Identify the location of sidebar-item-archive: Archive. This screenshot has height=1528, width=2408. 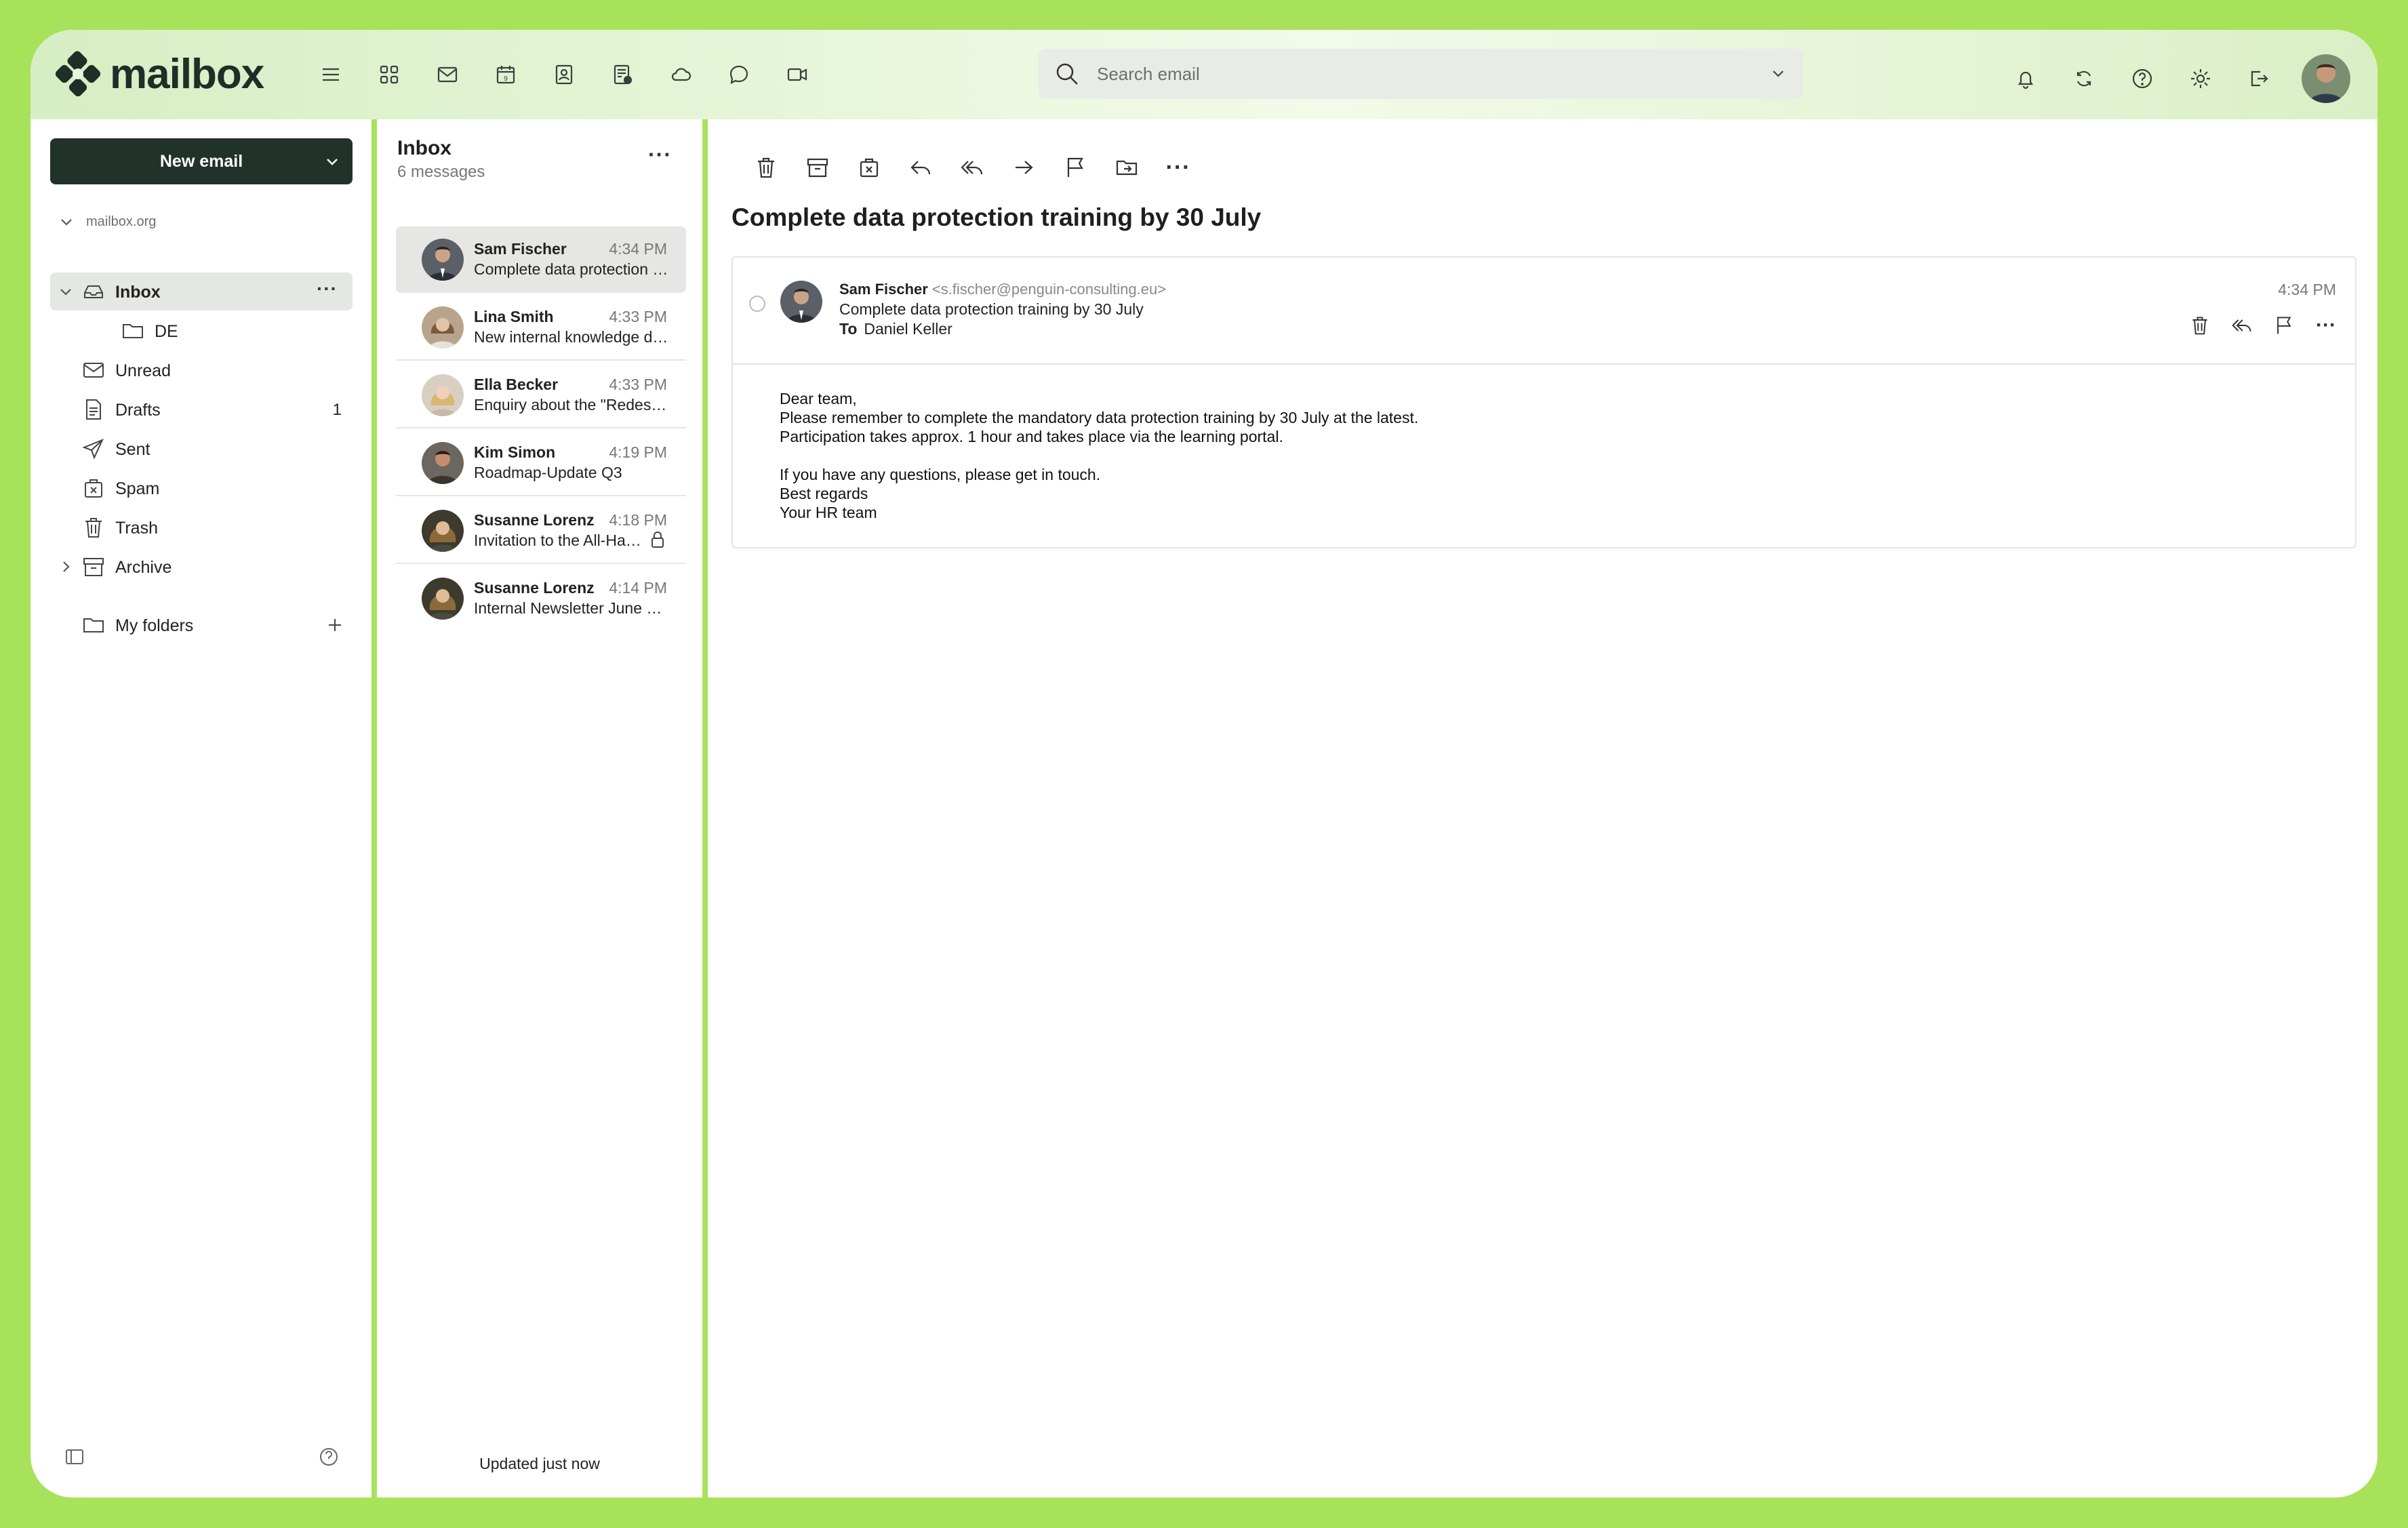
(201, 567).